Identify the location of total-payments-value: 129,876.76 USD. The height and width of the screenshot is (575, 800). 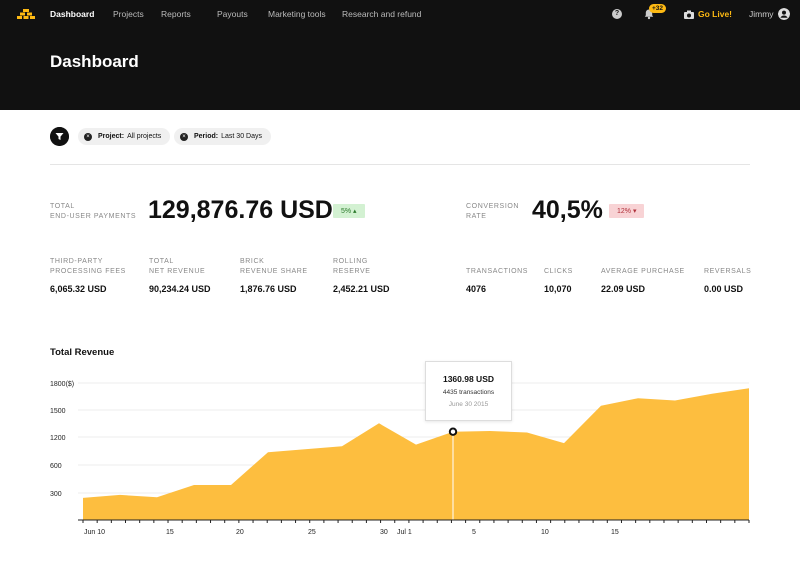
(240, 210).